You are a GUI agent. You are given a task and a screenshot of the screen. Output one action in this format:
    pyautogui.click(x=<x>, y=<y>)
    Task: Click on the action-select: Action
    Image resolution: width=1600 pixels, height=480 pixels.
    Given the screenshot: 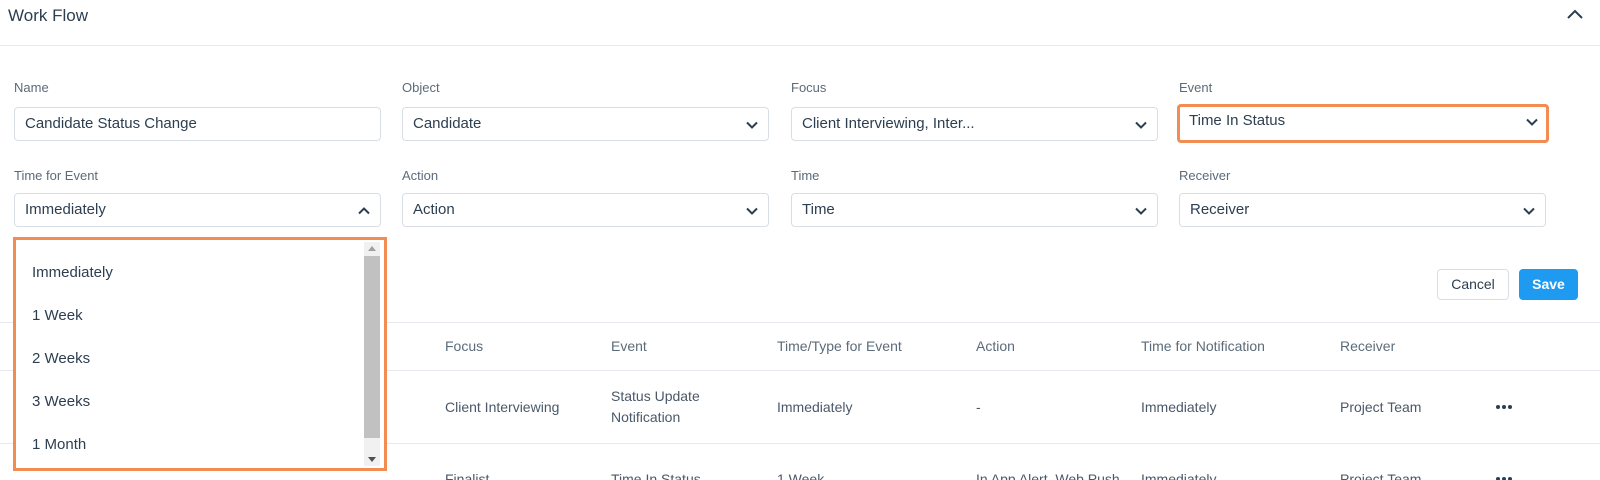 What is the action you would take?
    pyautogui.click(x=585, y=210)
    